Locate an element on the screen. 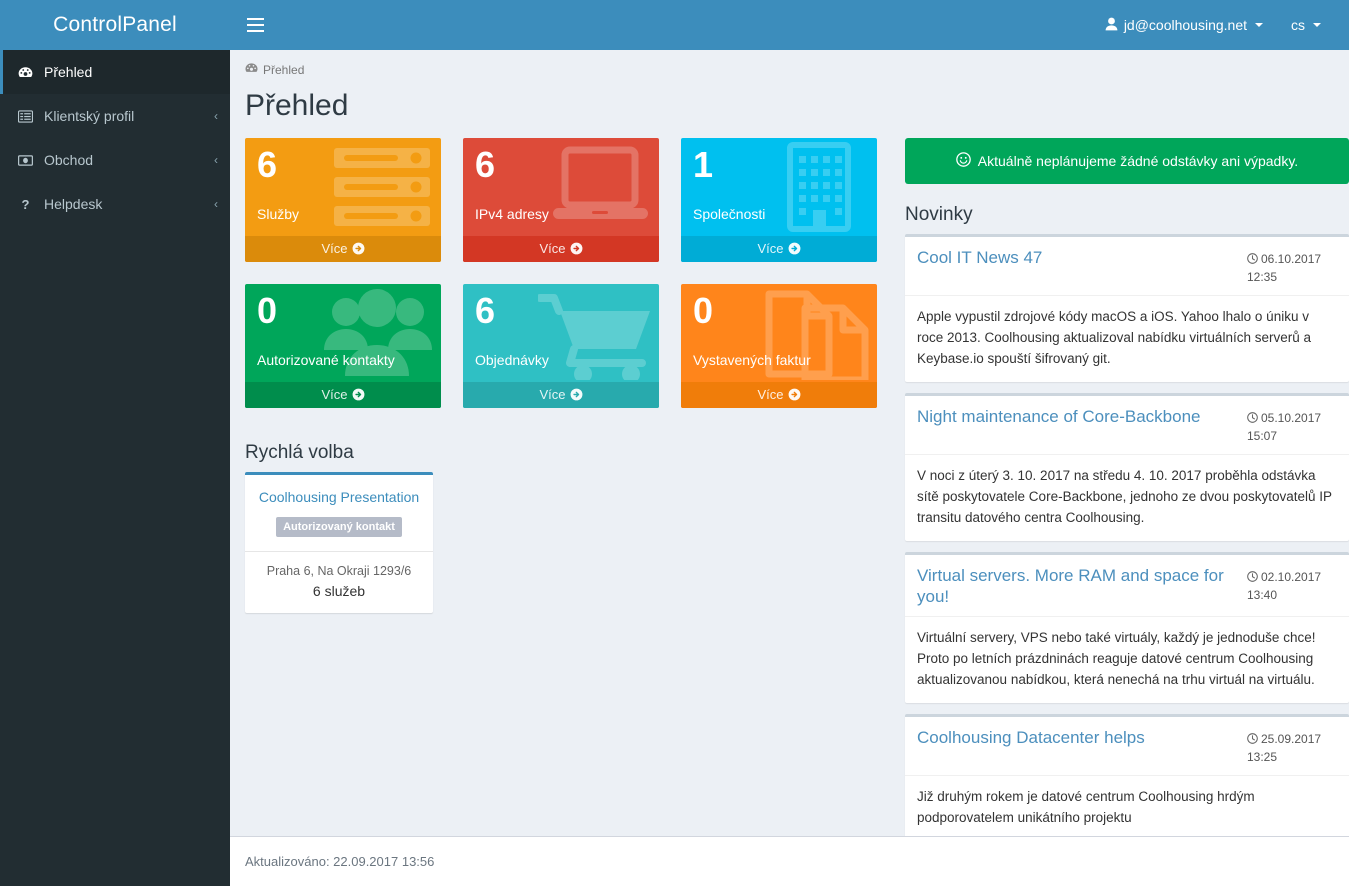  stat-tile: 6 Služby Více is located at coordinates (354, 200).